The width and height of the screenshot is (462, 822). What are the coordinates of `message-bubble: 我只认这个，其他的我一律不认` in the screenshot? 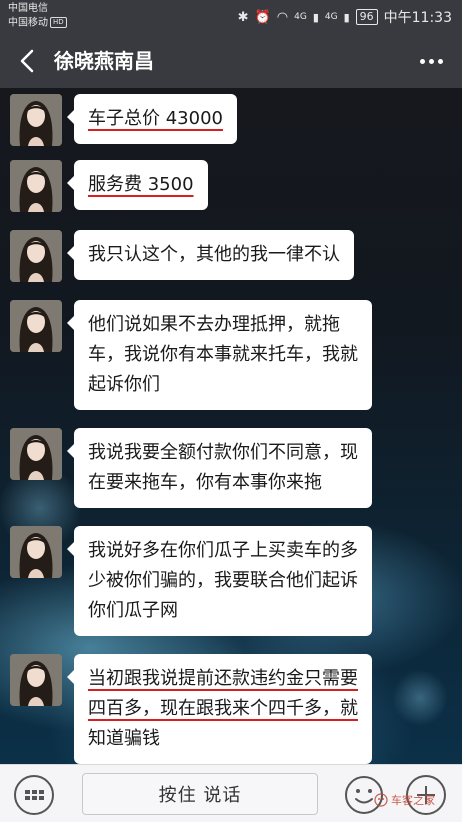 It's located at (210, 255).